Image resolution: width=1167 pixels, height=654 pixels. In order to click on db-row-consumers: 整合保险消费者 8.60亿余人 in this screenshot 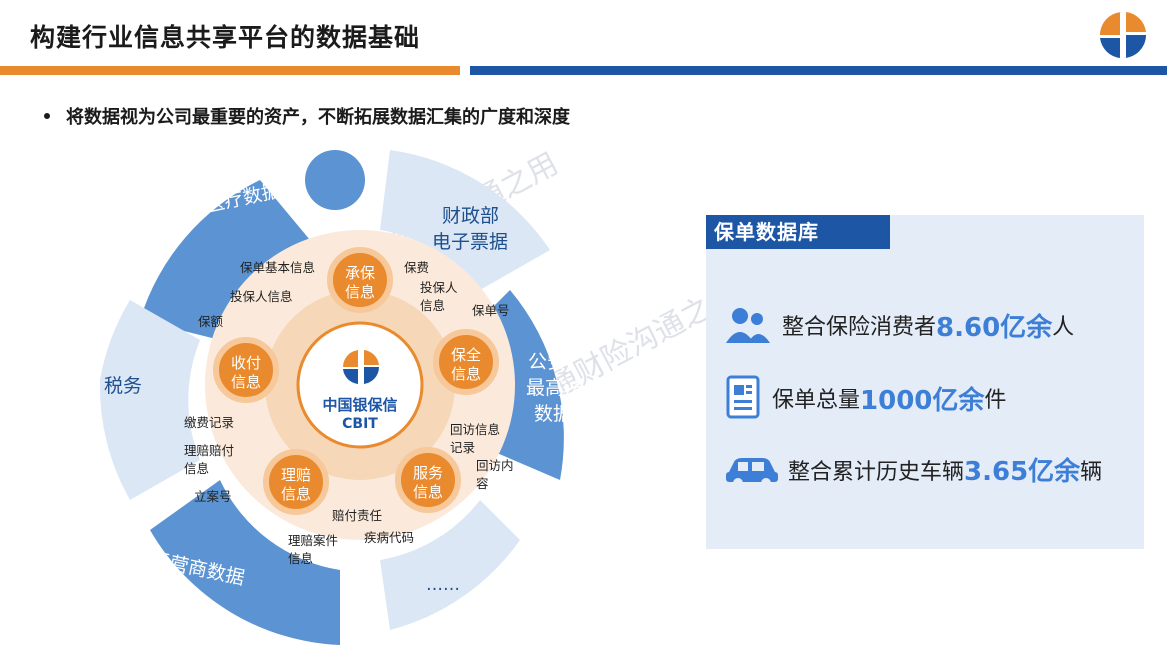, I will do `click(899, 325)`.